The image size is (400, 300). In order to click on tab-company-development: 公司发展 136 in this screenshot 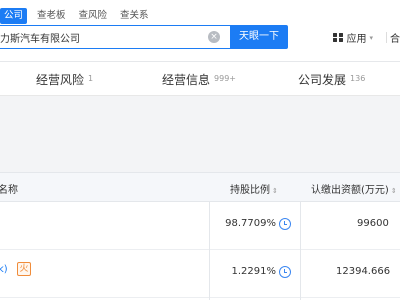, I will do `click(331, 79)`.